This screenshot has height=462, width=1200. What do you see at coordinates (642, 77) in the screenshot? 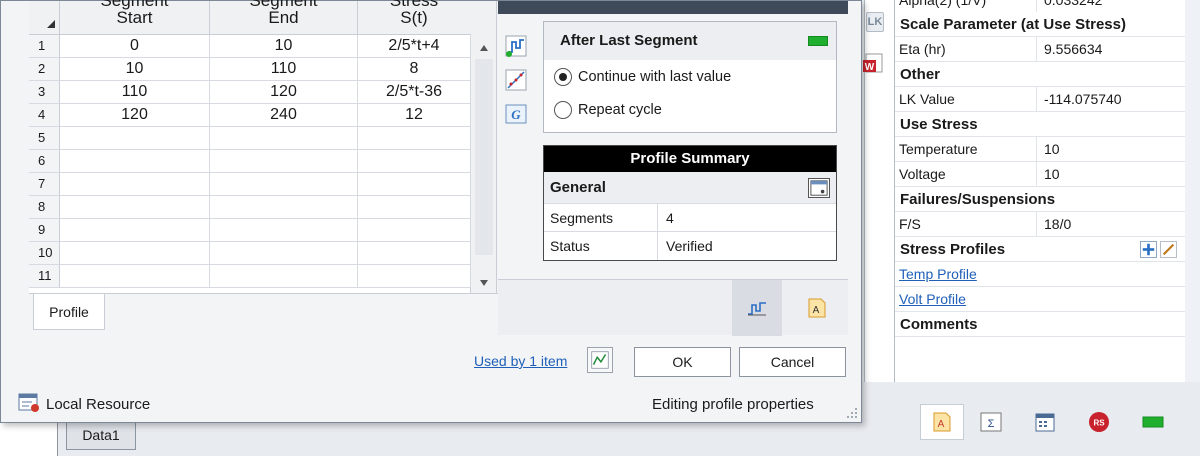
I see `option-continue-last-value: Continue with last value` at bounding box center [642, 77].